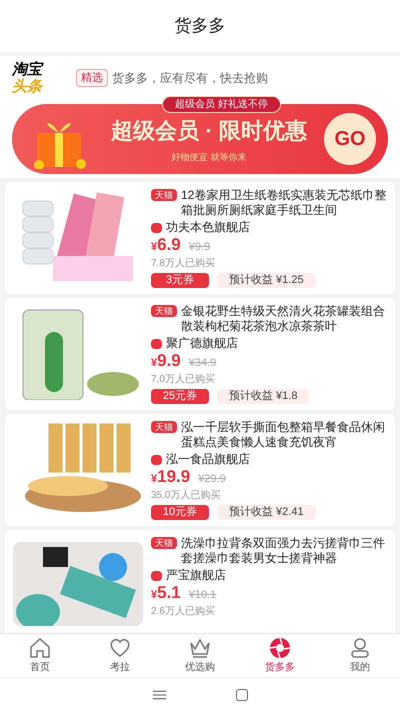 This screenshot has width=400, height=711. What do you see at coordinates (202, 343) in the screenshot?
I see `shop-name: 聚广德旗舰店` at bounding box center [202, 343].